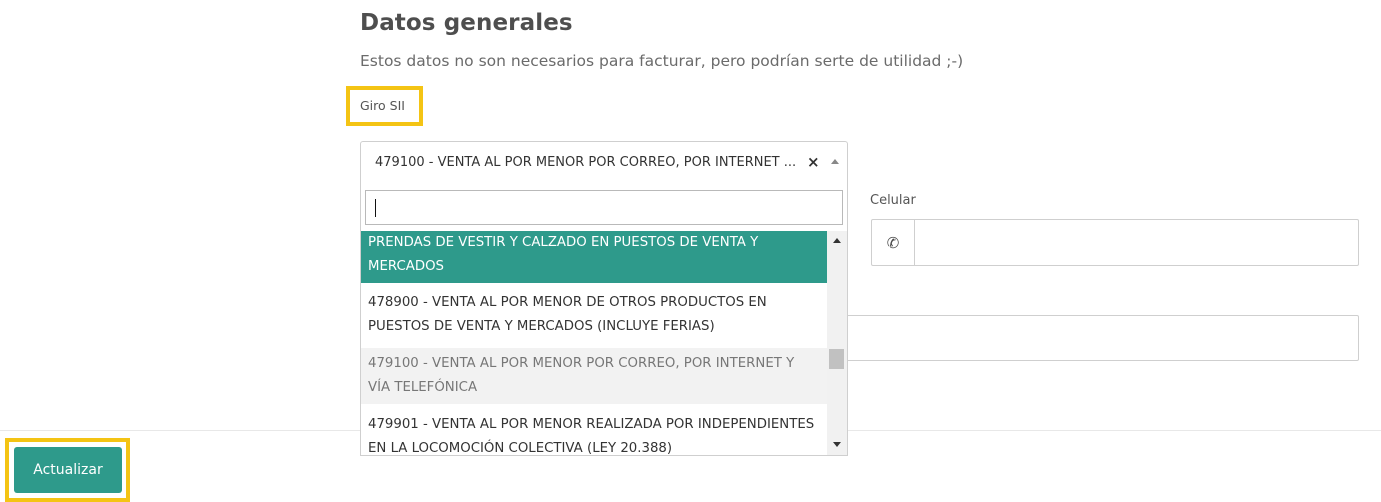 This screenshot has width=1381, height=502. I want to click on celular-field-group: ✆, so click(1115, 242).